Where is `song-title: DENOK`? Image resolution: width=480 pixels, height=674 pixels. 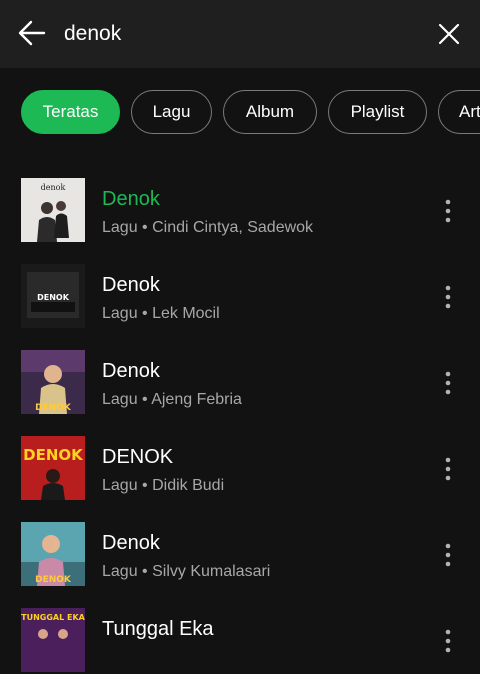 song-title: DENOK is located at coordinates (138, 457).